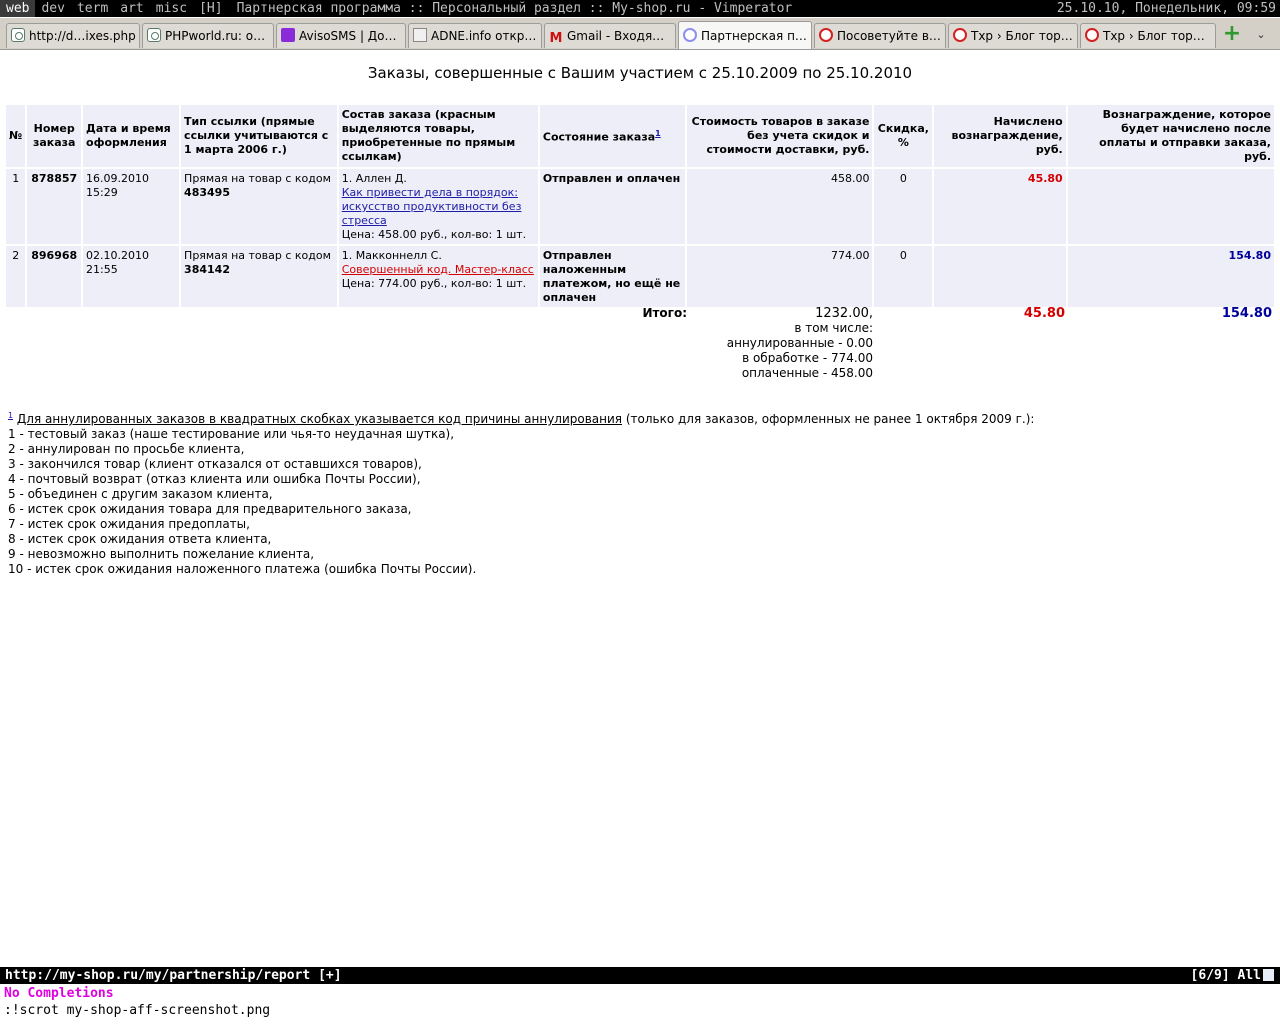 The width and height of the screenshot is (1280, 1024). What do you see at coordinates (131, 8) in the screenshot?
I see `wm-tag-art: art` at bounding box center [131, 8].